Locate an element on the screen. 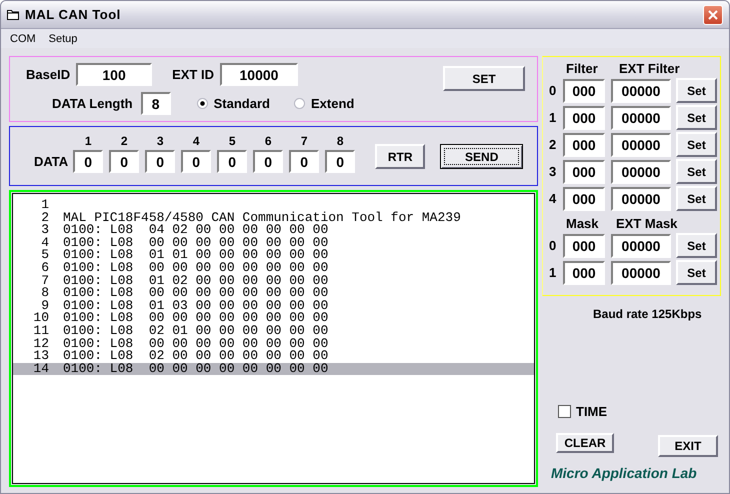 The image size is (730, 494). column-header: EXT Mask is located at coordinates (647, 223).